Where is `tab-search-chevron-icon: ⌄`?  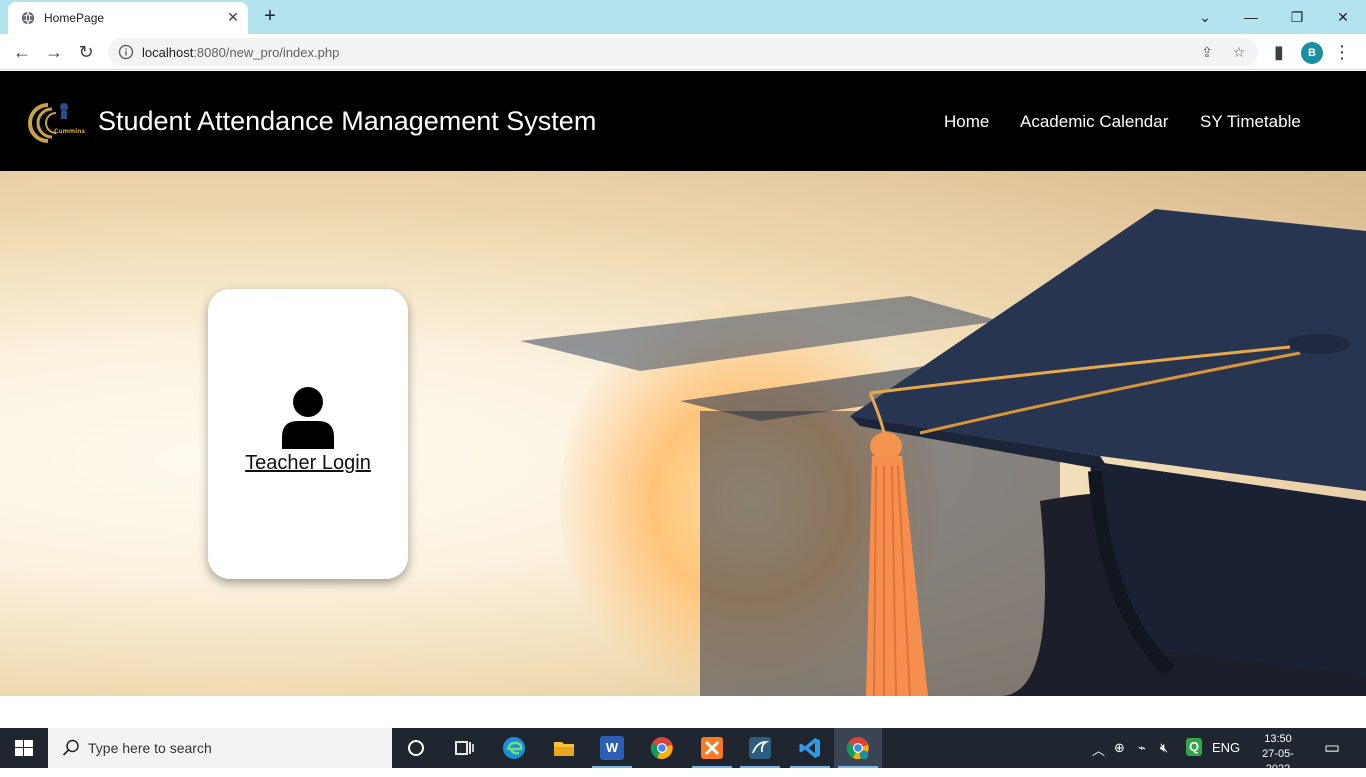
tab-search-chevron-icon: ⌄ is located at coordinates (1205, 17).